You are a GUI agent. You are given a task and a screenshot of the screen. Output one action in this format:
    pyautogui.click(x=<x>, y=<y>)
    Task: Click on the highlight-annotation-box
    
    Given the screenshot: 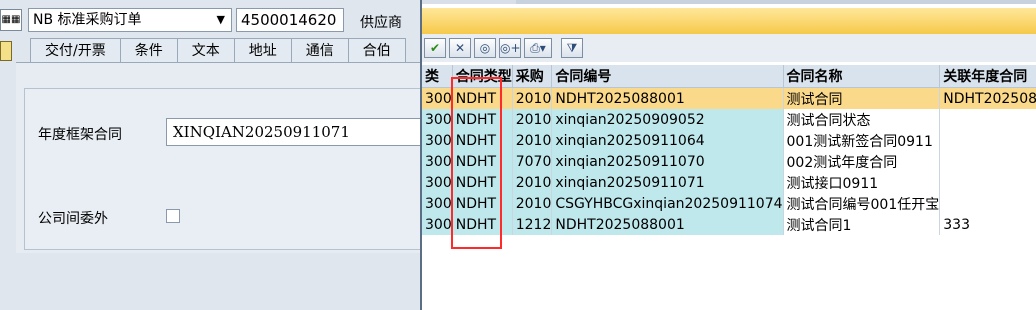 What is the action you would take?
    pyautogui.click(x=476, y=163)
    